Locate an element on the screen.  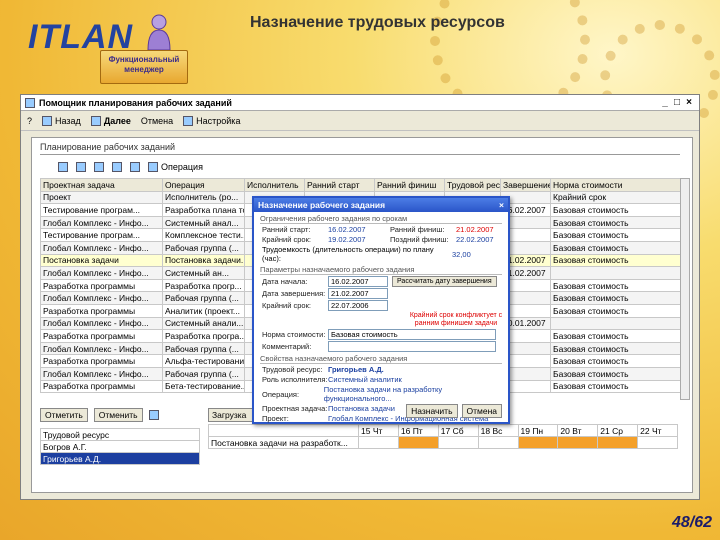
field-label: Ранний финиш: is located at coordinates (417, 229).